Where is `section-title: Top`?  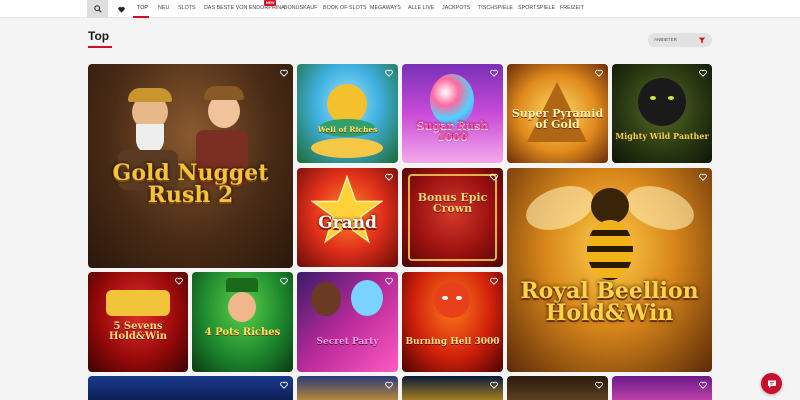 section-title: Top is located at coordinates (99, 36).